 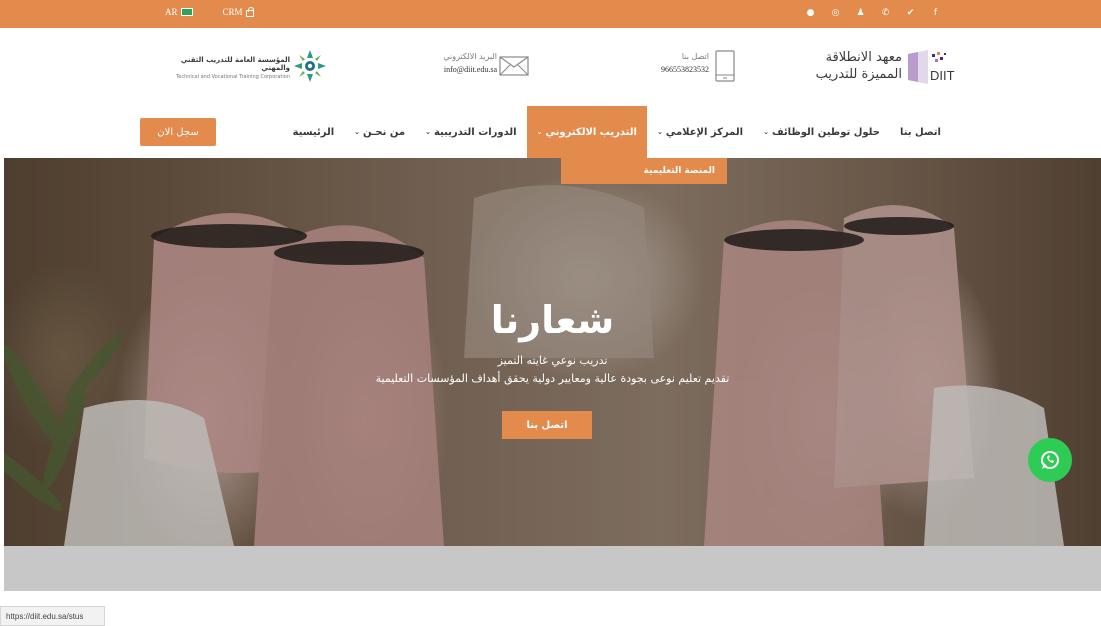 What do you see at coordinates (860, 13) in the screenshot?
I see `snapchat-icon: ♟` at bounding box center [860, 13].